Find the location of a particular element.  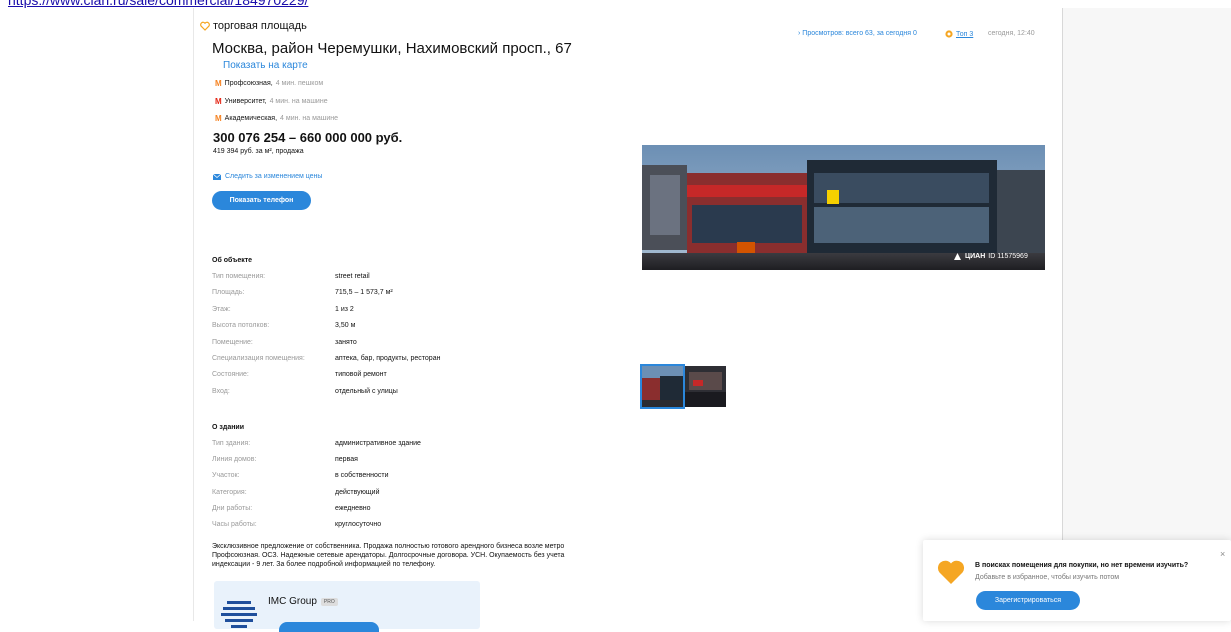

detail-label: Состояние: is located at coordinates (230, 375).